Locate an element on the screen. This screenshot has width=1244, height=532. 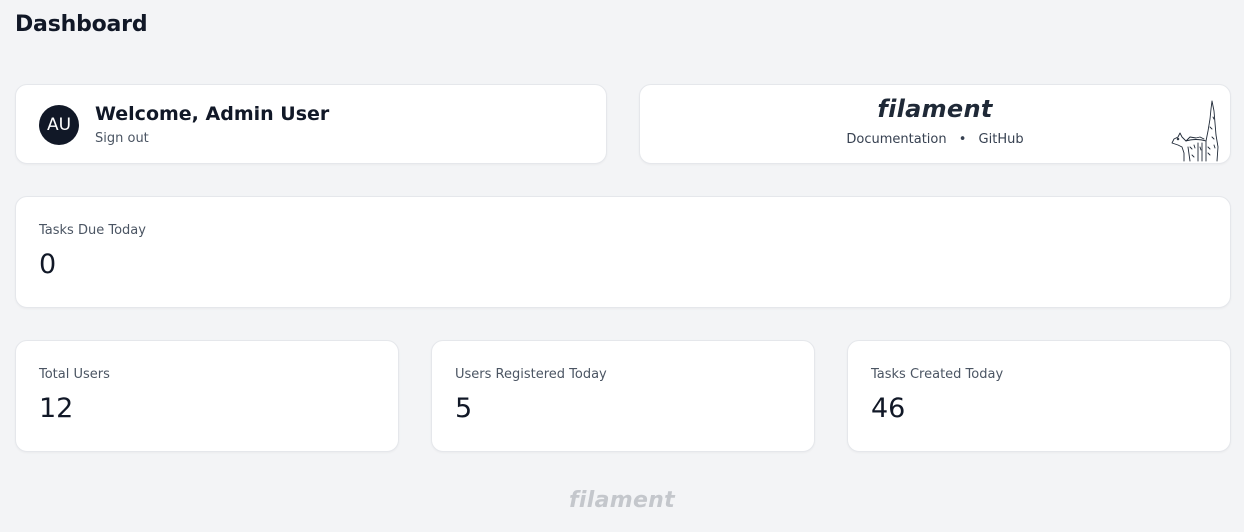
stat-label: Total Users is located at coordinates (74, 374).